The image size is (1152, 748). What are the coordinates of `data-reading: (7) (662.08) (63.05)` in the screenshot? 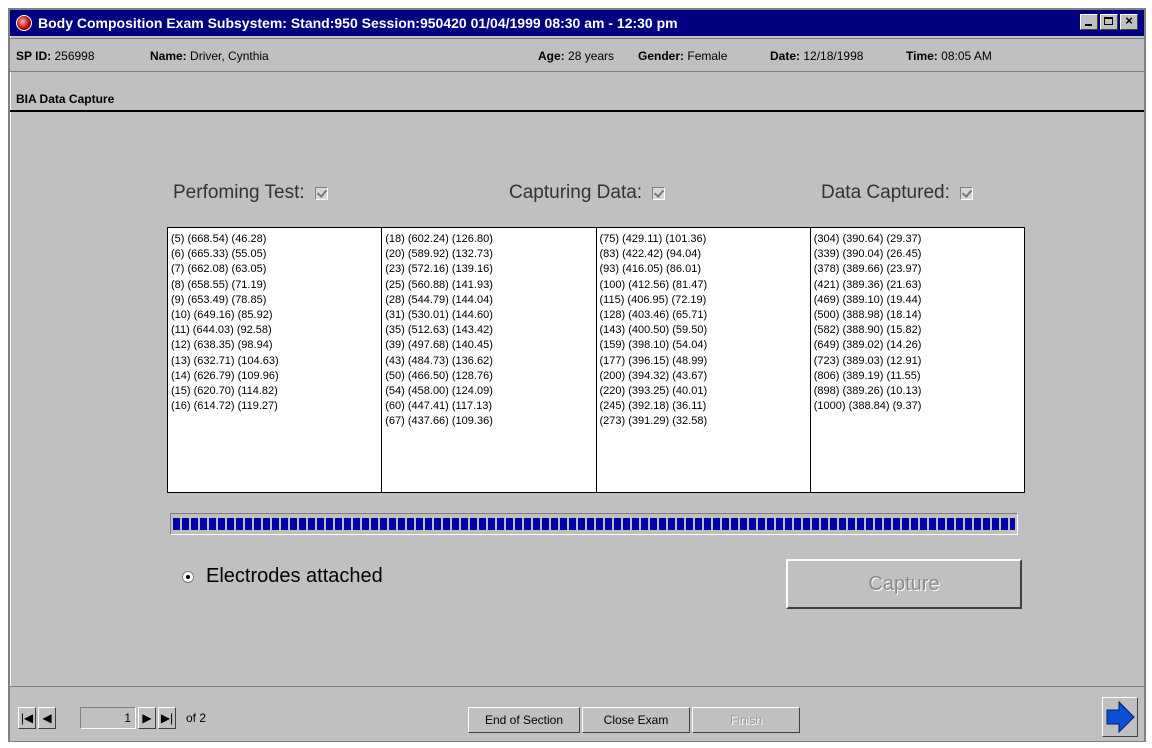 It's located at (219, 269).